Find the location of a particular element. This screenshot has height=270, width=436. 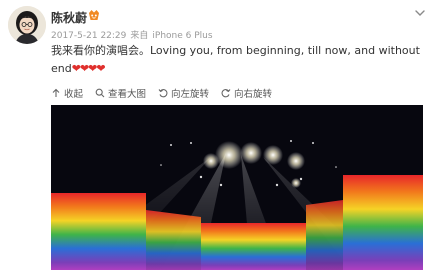

collapse-button: 收起 is located at coordinates (67, 93).